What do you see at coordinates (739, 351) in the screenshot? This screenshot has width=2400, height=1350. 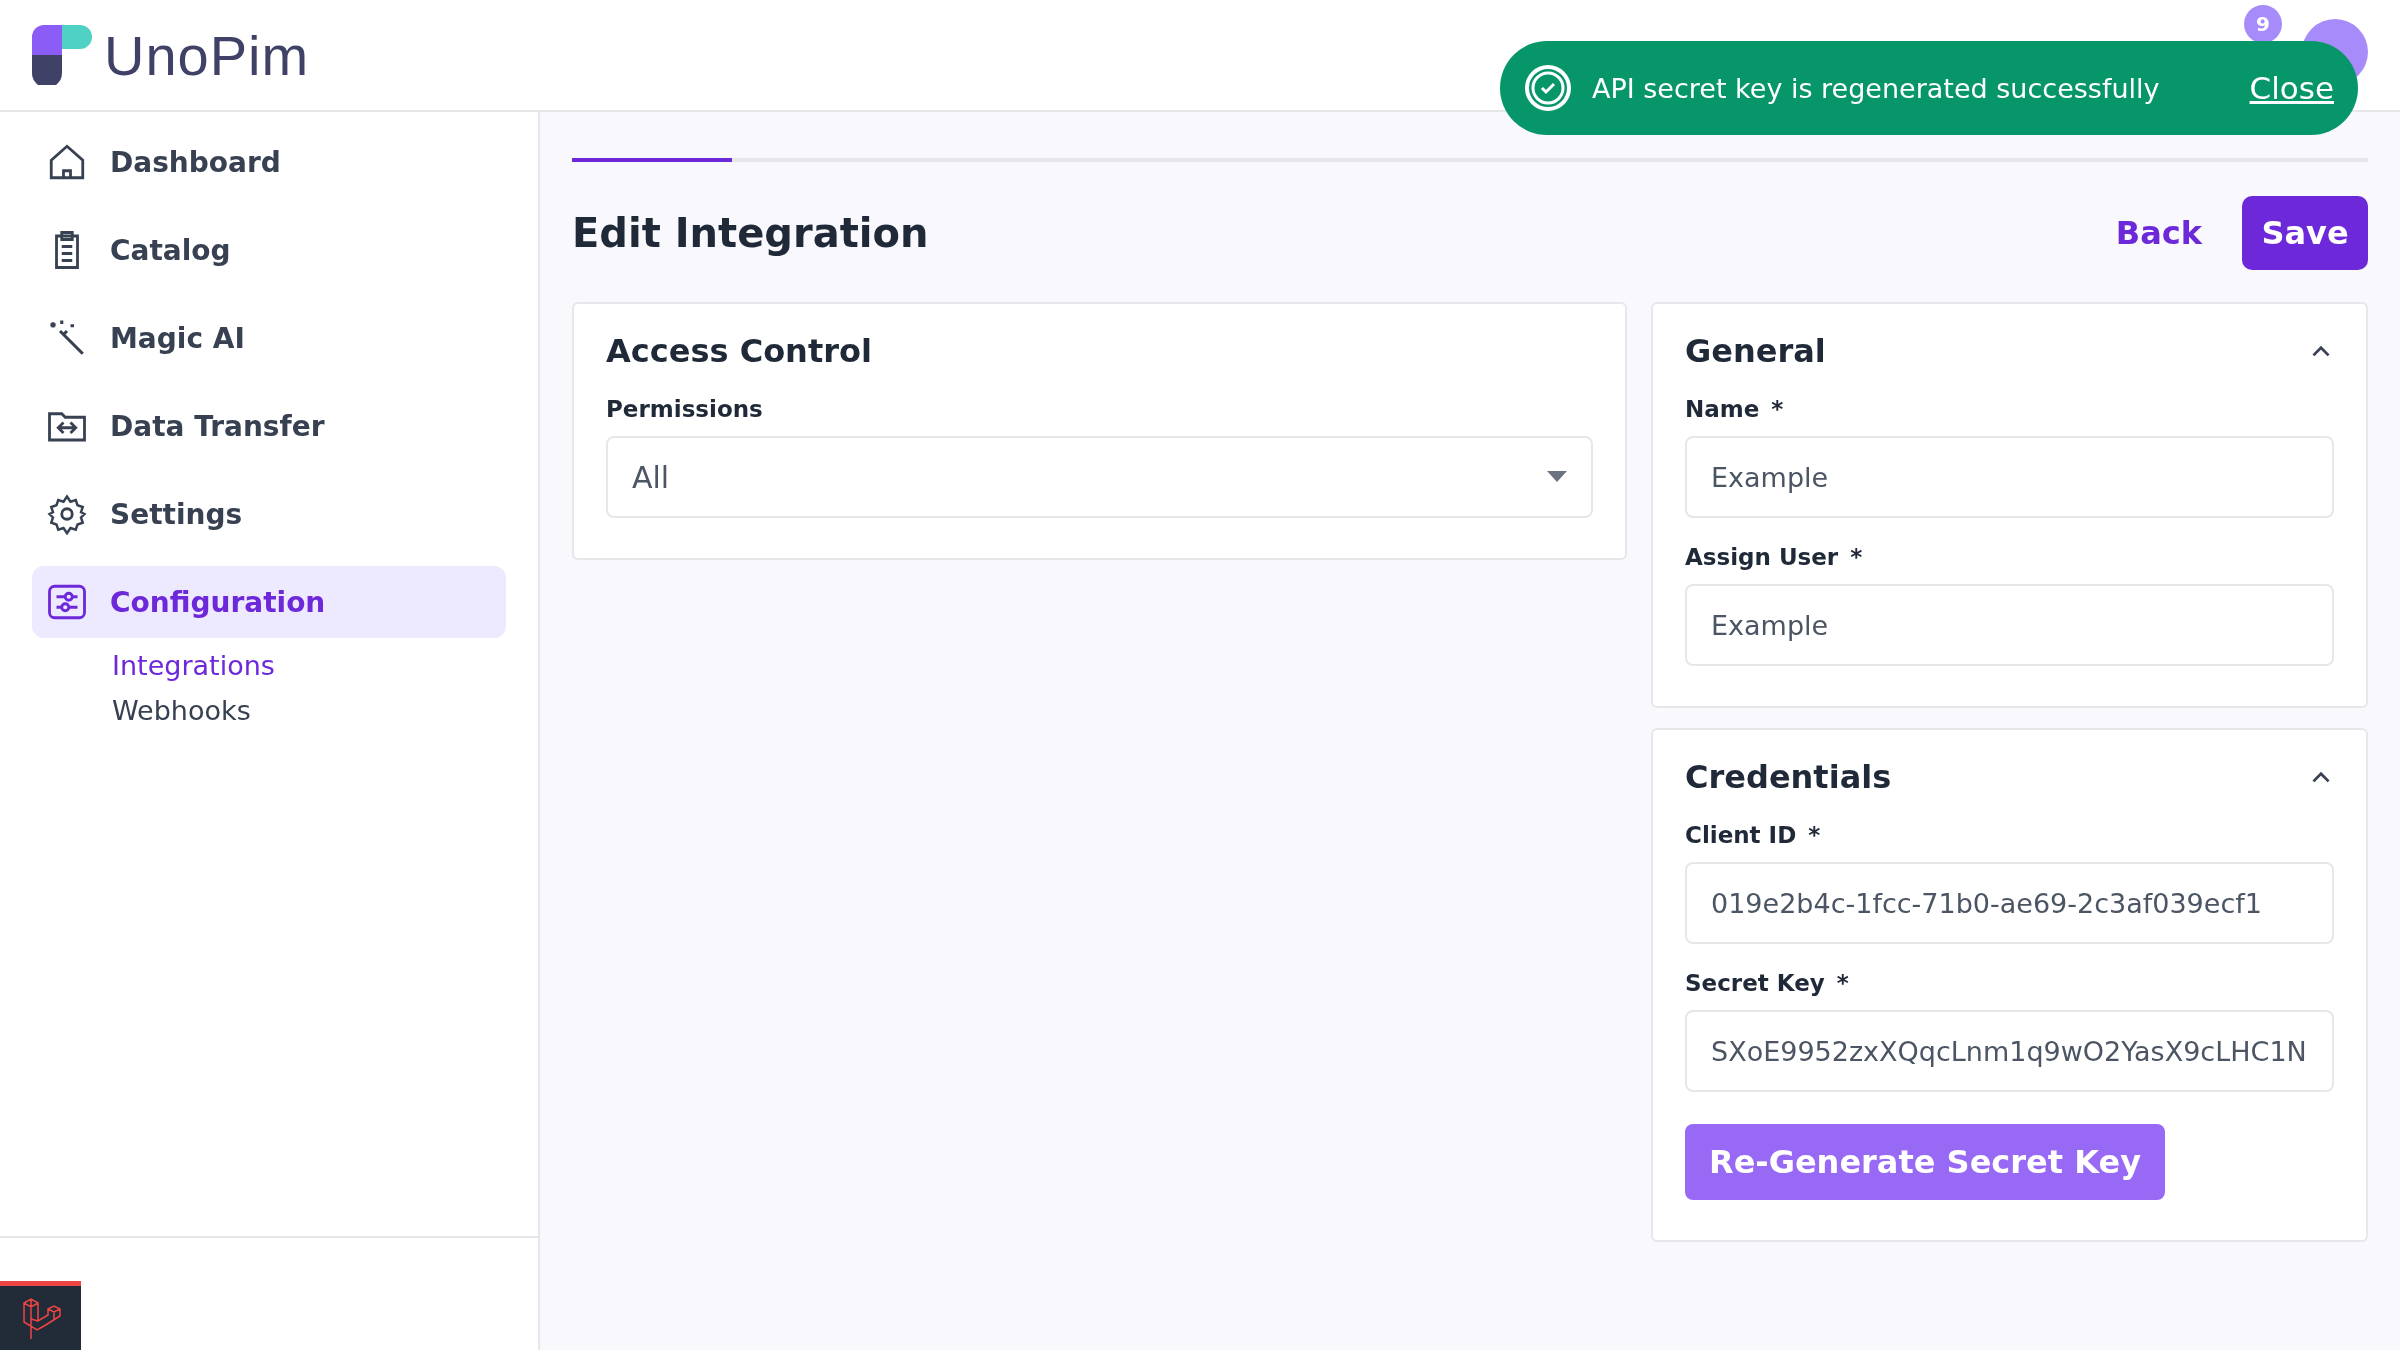 I see `card-title: Access Control` at bounding box center [739, 351].